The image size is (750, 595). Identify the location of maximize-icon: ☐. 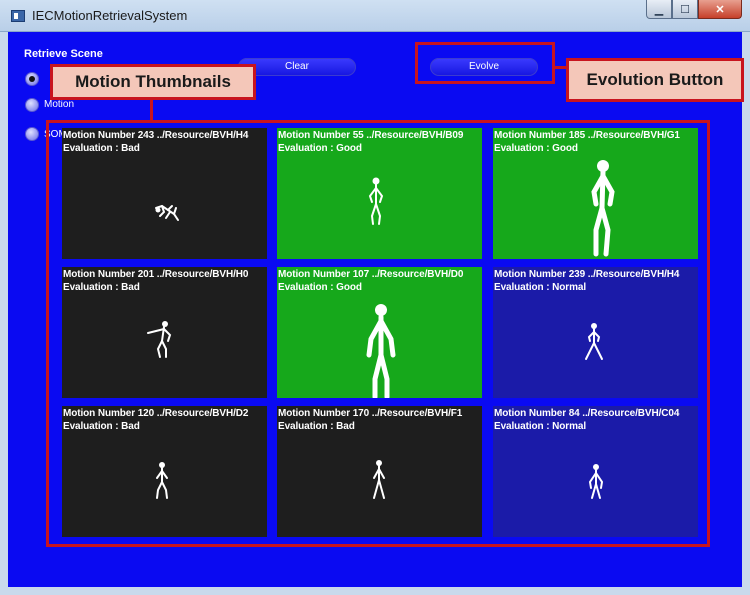
(685, 9).